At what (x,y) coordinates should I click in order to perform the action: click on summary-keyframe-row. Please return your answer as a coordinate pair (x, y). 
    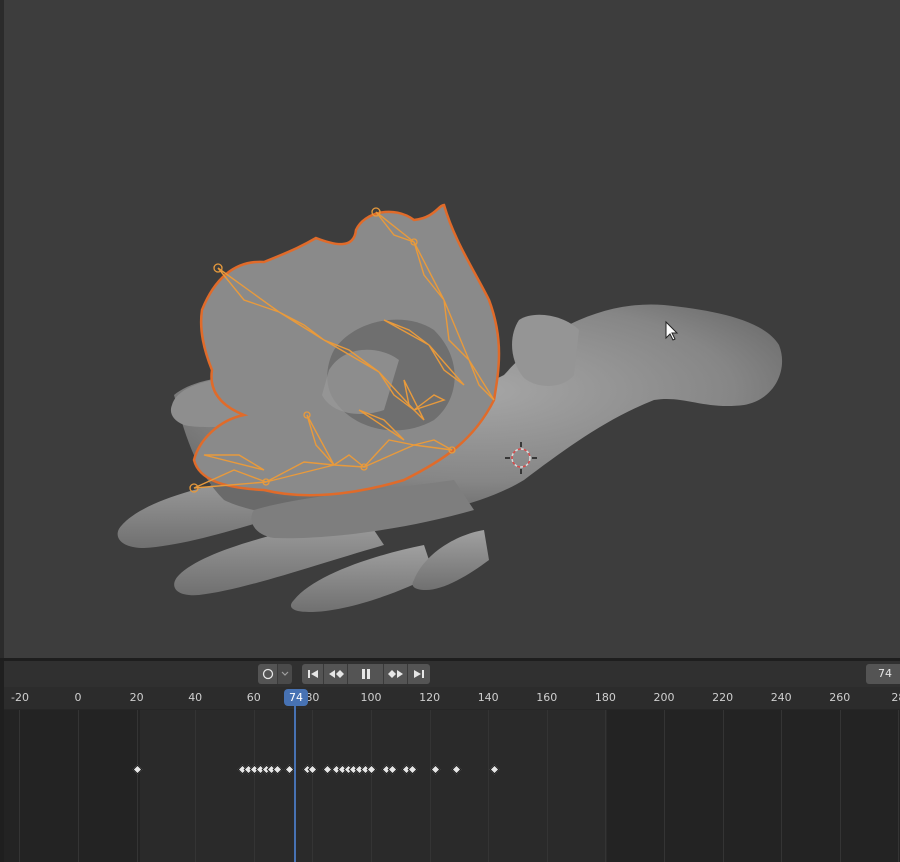
    Looking at the image, I should click on (452, 770).